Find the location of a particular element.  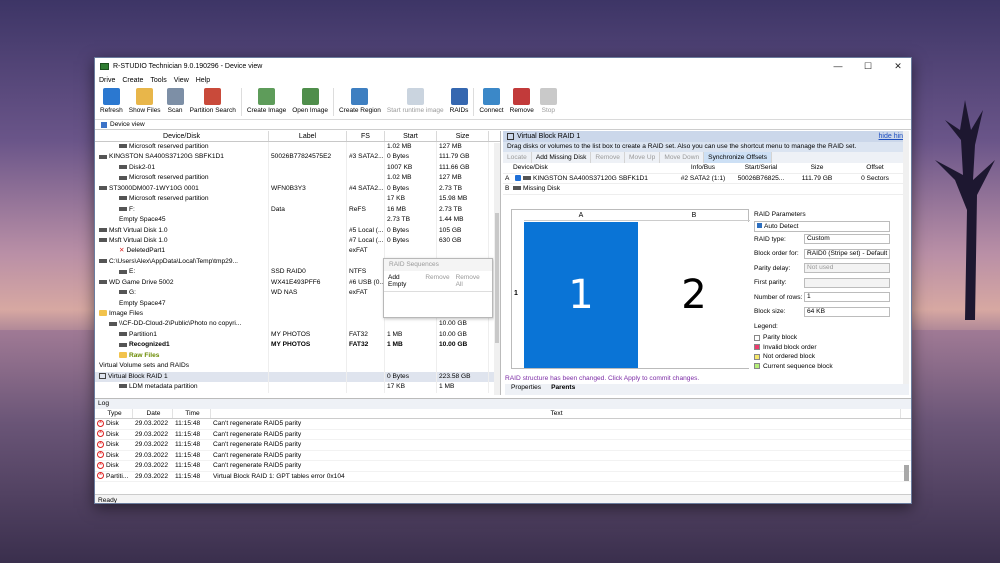

column-header-start: Start is located at coordinates (411, 136).